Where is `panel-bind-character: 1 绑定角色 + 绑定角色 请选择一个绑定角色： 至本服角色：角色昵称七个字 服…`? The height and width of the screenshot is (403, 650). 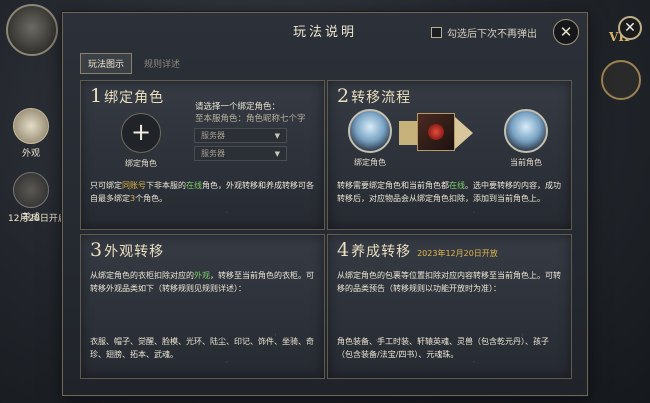
panel-bind-character: 1 绑定角色 + 绑定角色 请选择一个绑定角色： 至本服角色：角色昵称七个字 服… is located at coordinates (202, 155).